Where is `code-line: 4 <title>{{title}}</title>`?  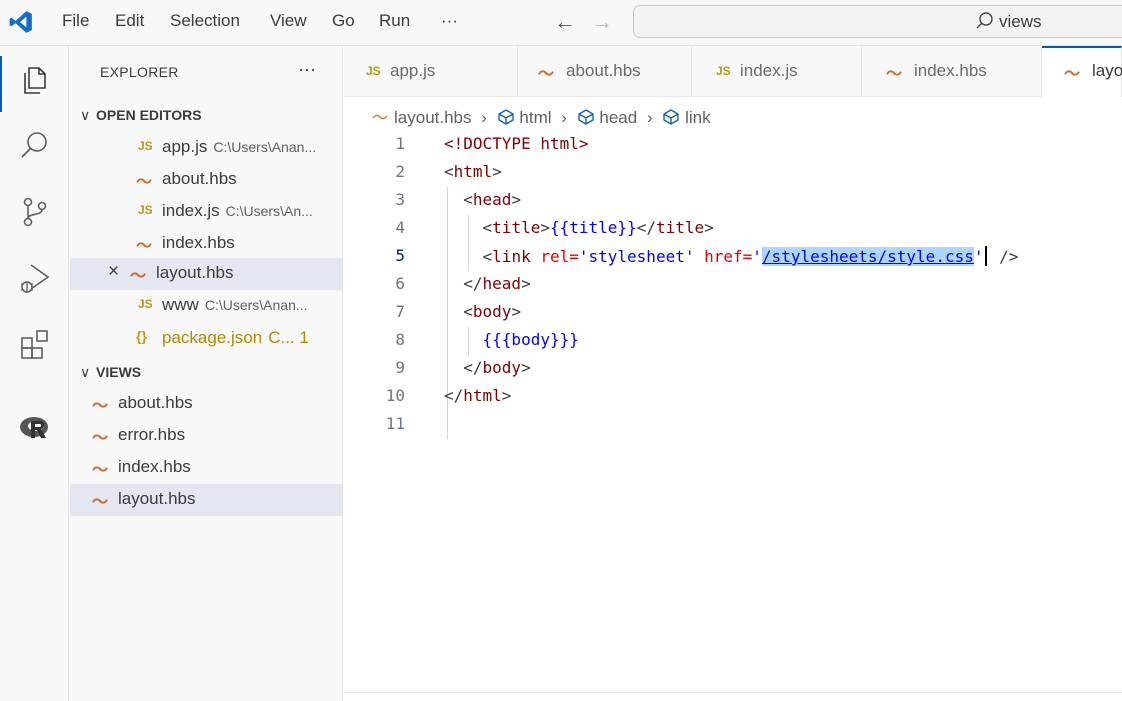 code-line: 4 <title>{{title}}</title> is located at coordinates (733, 229).